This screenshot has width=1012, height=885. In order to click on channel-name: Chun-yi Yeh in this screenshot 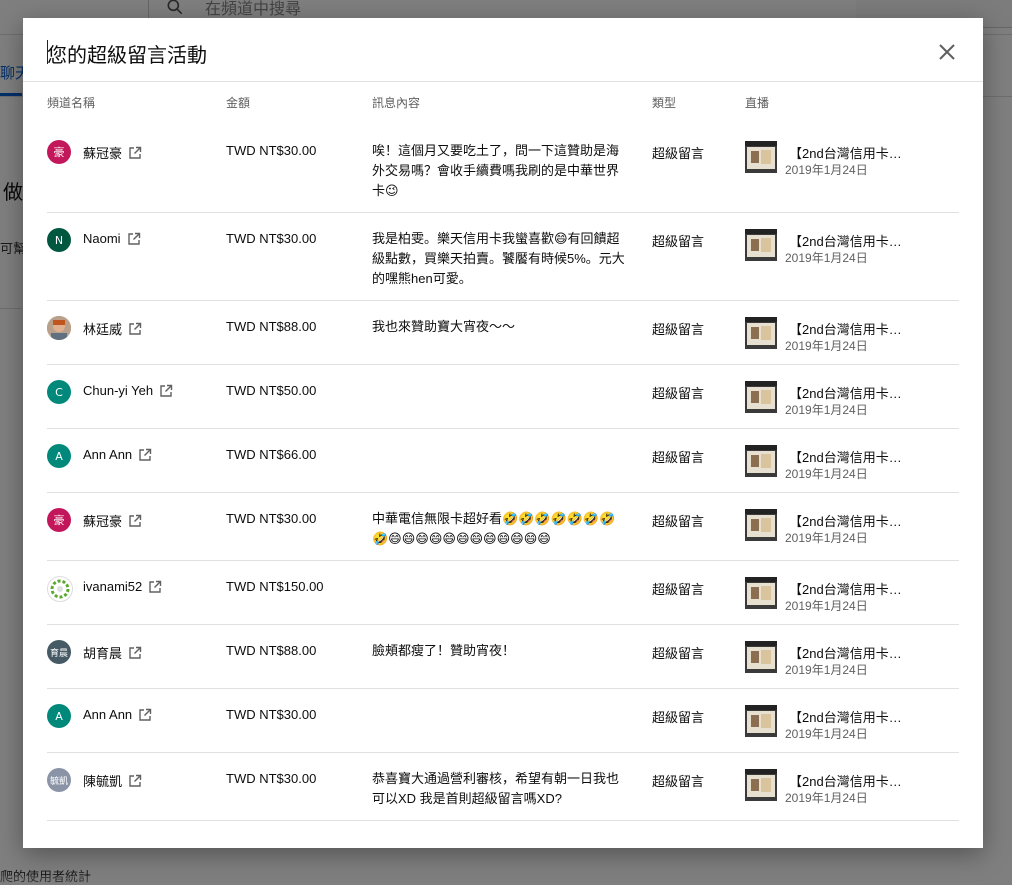, I will do `click(118, 390)`.